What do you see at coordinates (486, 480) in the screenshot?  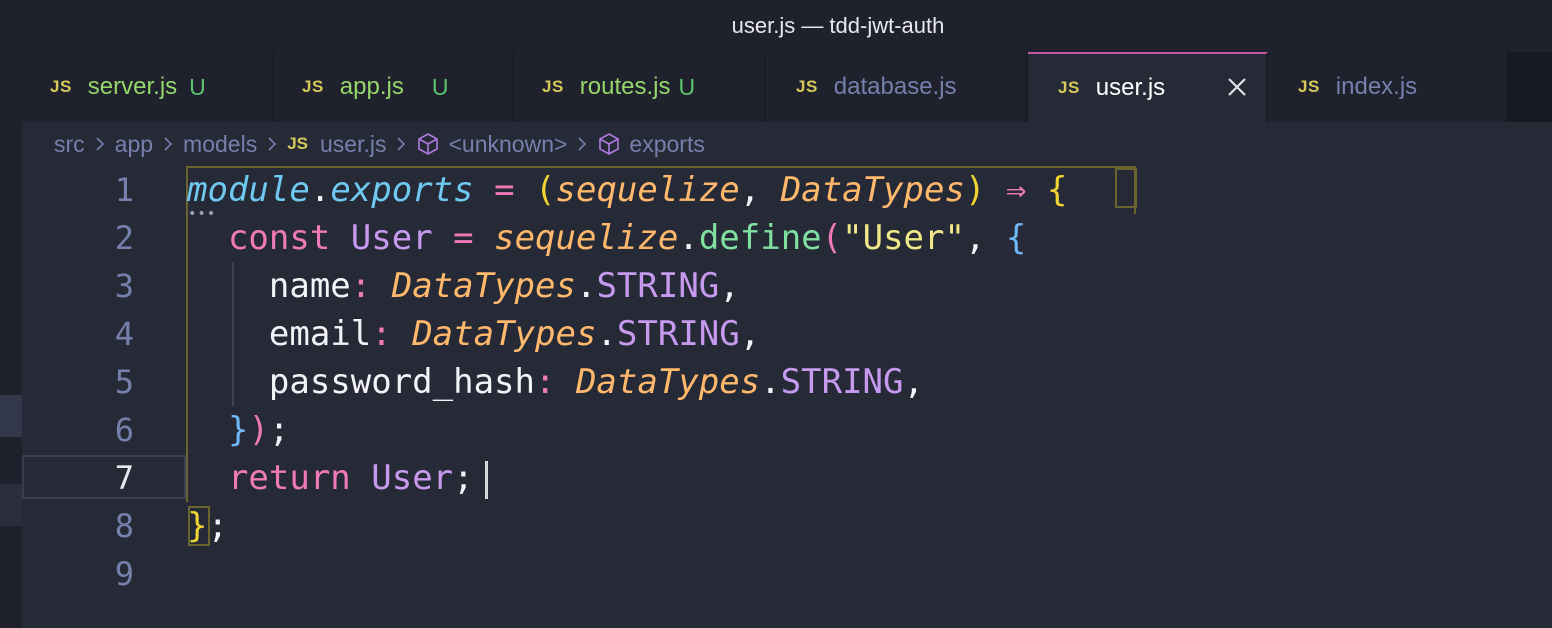 I see `text-cursor` at bounding box center [486, 480].